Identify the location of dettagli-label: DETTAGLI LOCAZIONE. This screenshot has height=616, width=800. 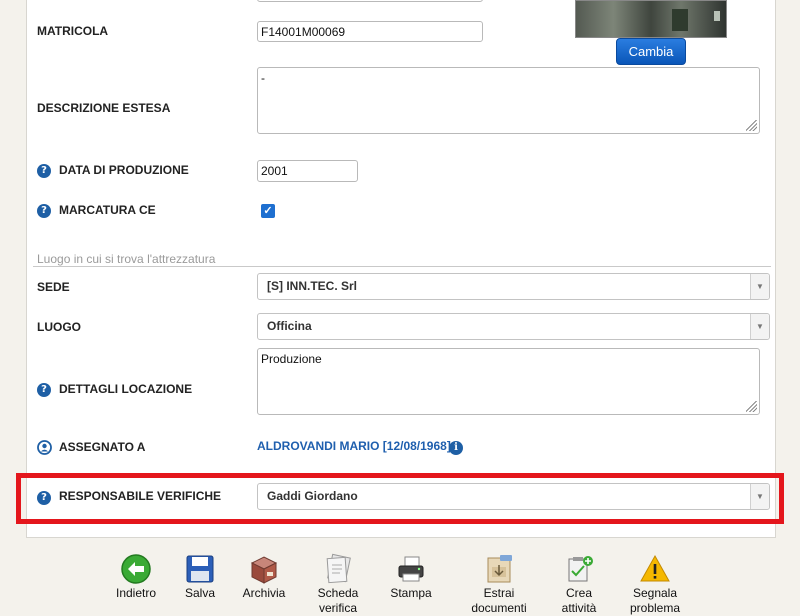
(126, 389).